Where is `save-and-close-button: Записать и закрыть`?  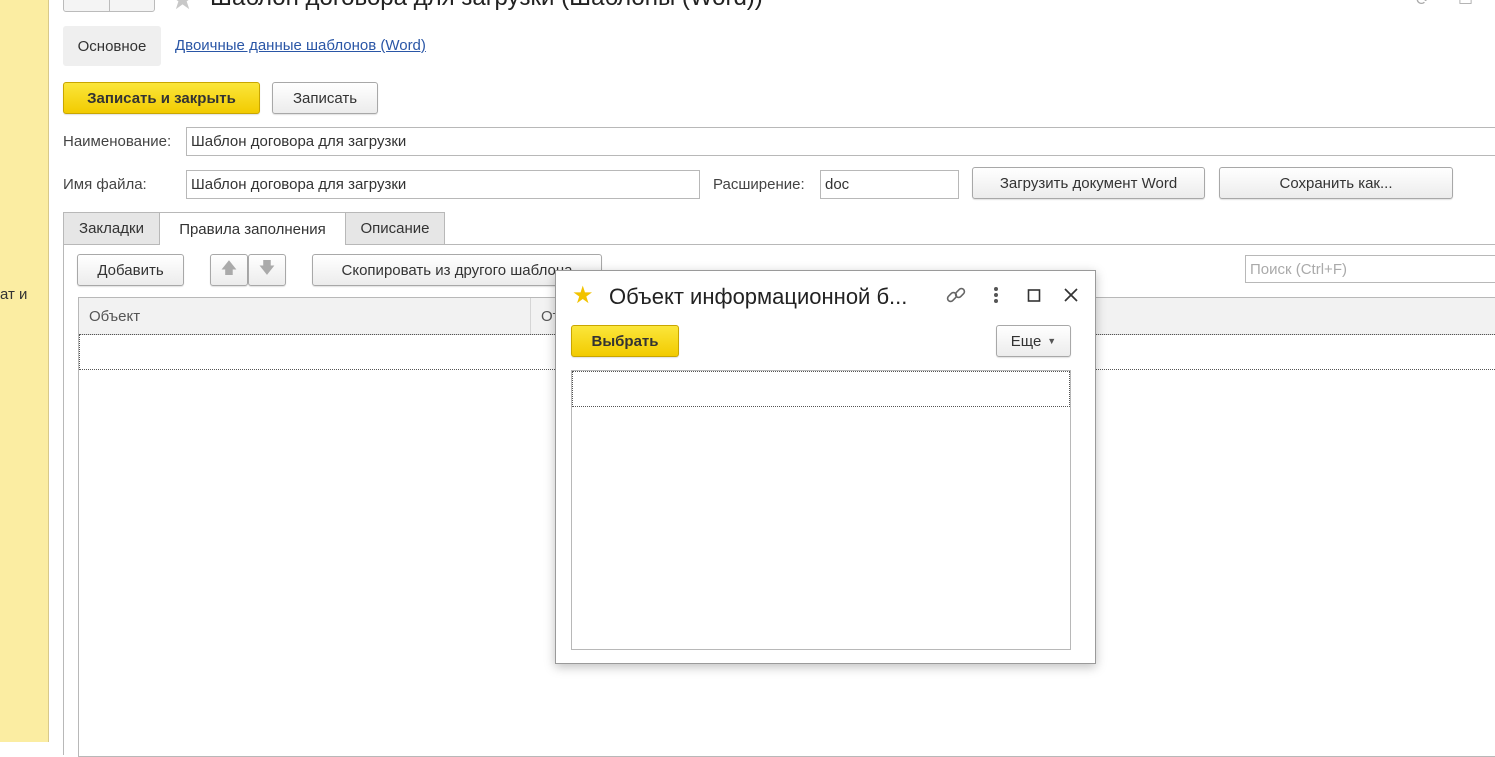
save-and-close-button: Записать и закрыть is located at coordinates (161, 98).